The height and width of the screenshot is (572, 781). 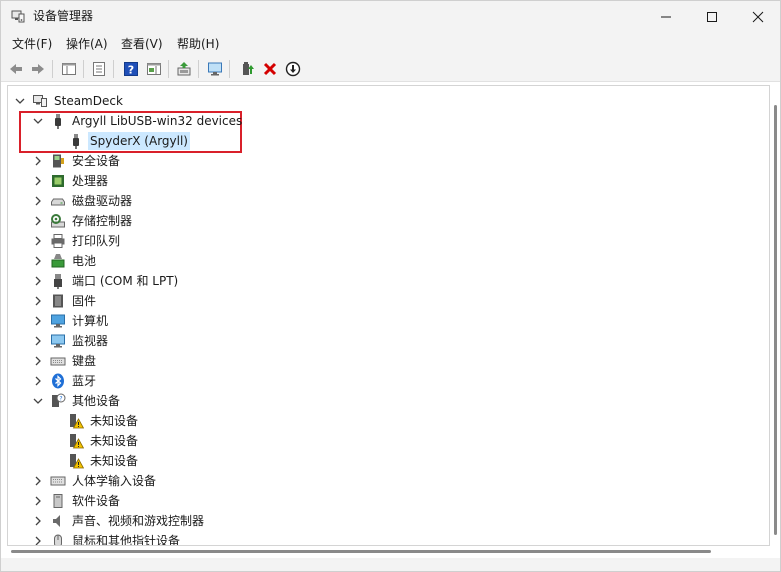 I want to click on scan-hardware-changes-button, so click(x=215, y=69).